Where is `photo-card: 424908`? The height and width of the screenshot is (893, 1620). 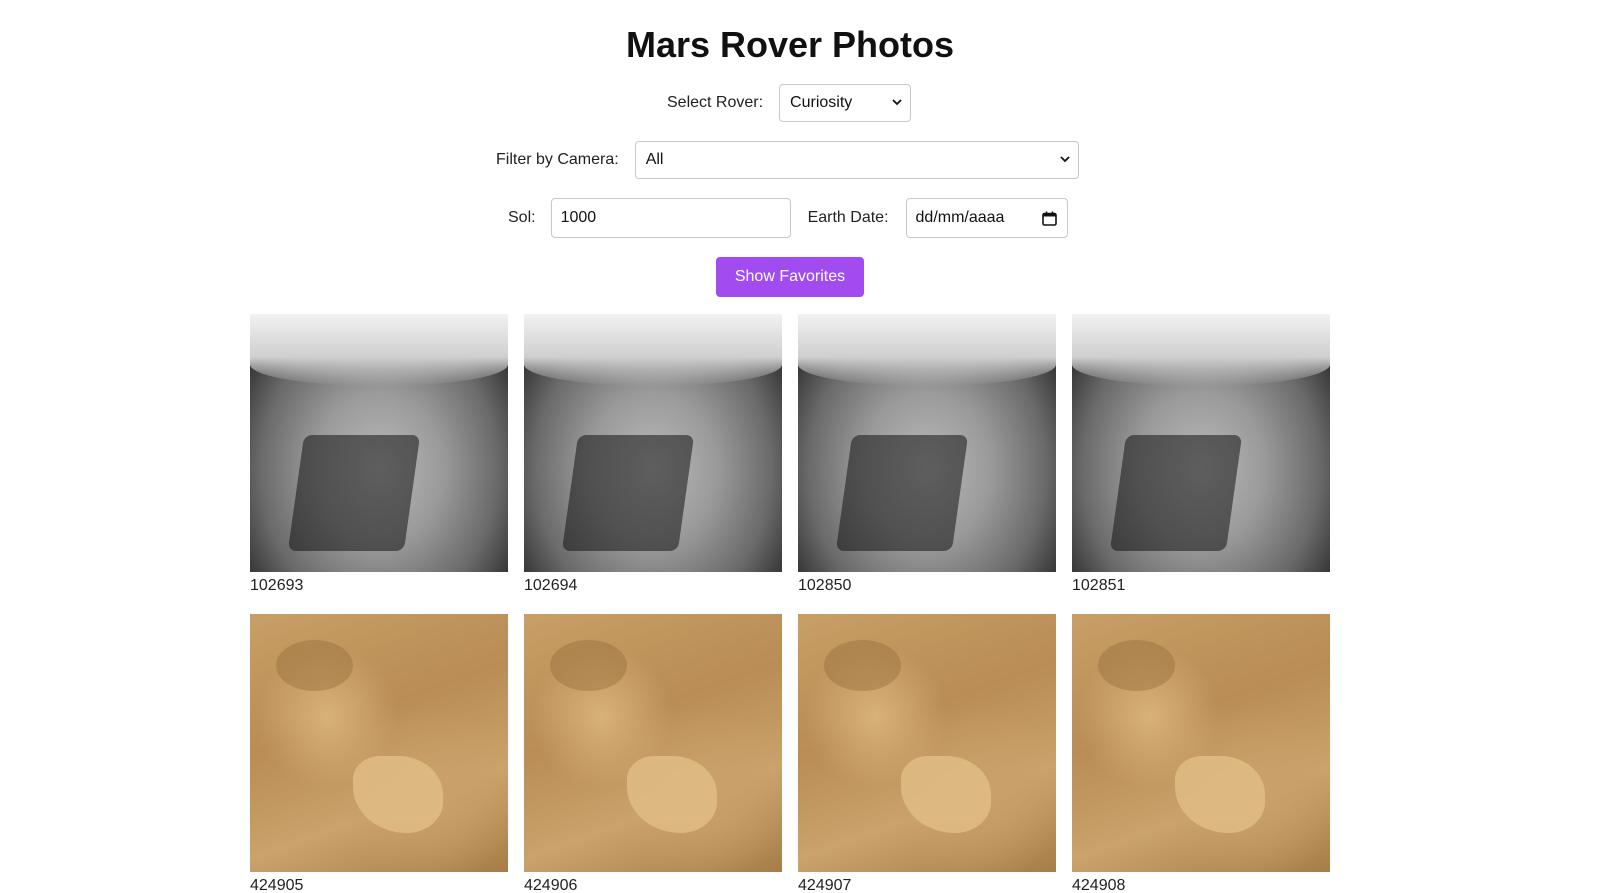 photo-card: 424908 is located at coordinates (1201, 753).